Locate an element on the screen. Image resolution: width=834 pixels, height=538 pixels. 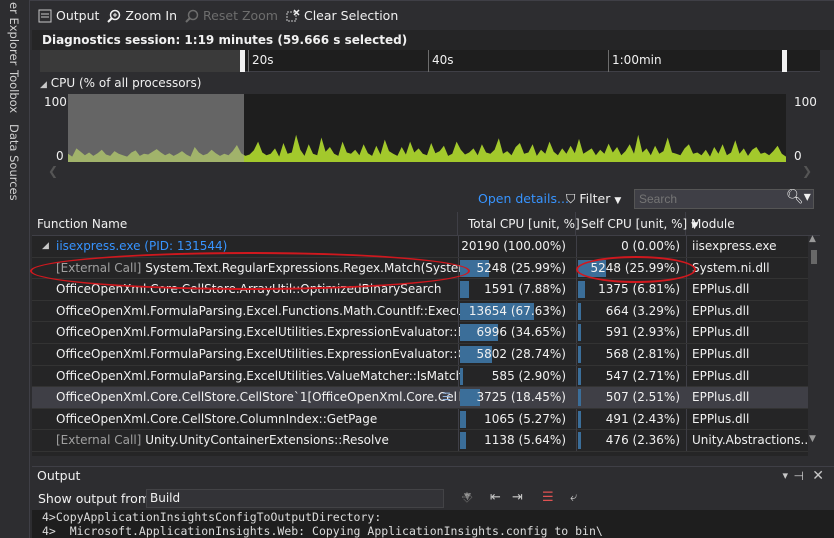
selection-start-handle is located at coordinates (242, 61).